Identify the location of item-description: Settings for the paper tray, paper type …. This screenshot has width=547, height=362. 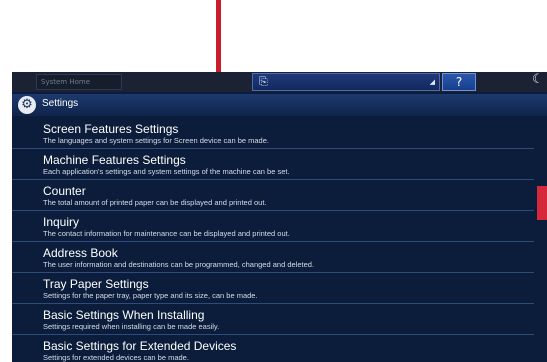
(150, 295).